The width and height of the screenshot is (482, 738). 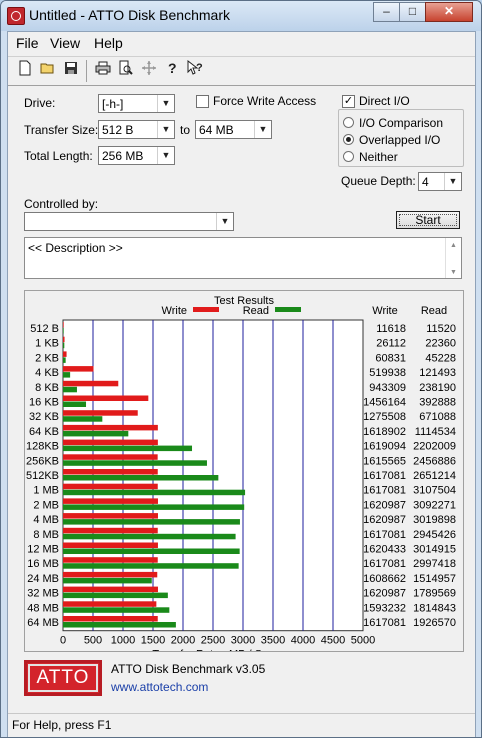 What do you see at coordinates (348, 122) in the screenshot?
I see `io-comparison-radio` at bounding box center [348, 122].